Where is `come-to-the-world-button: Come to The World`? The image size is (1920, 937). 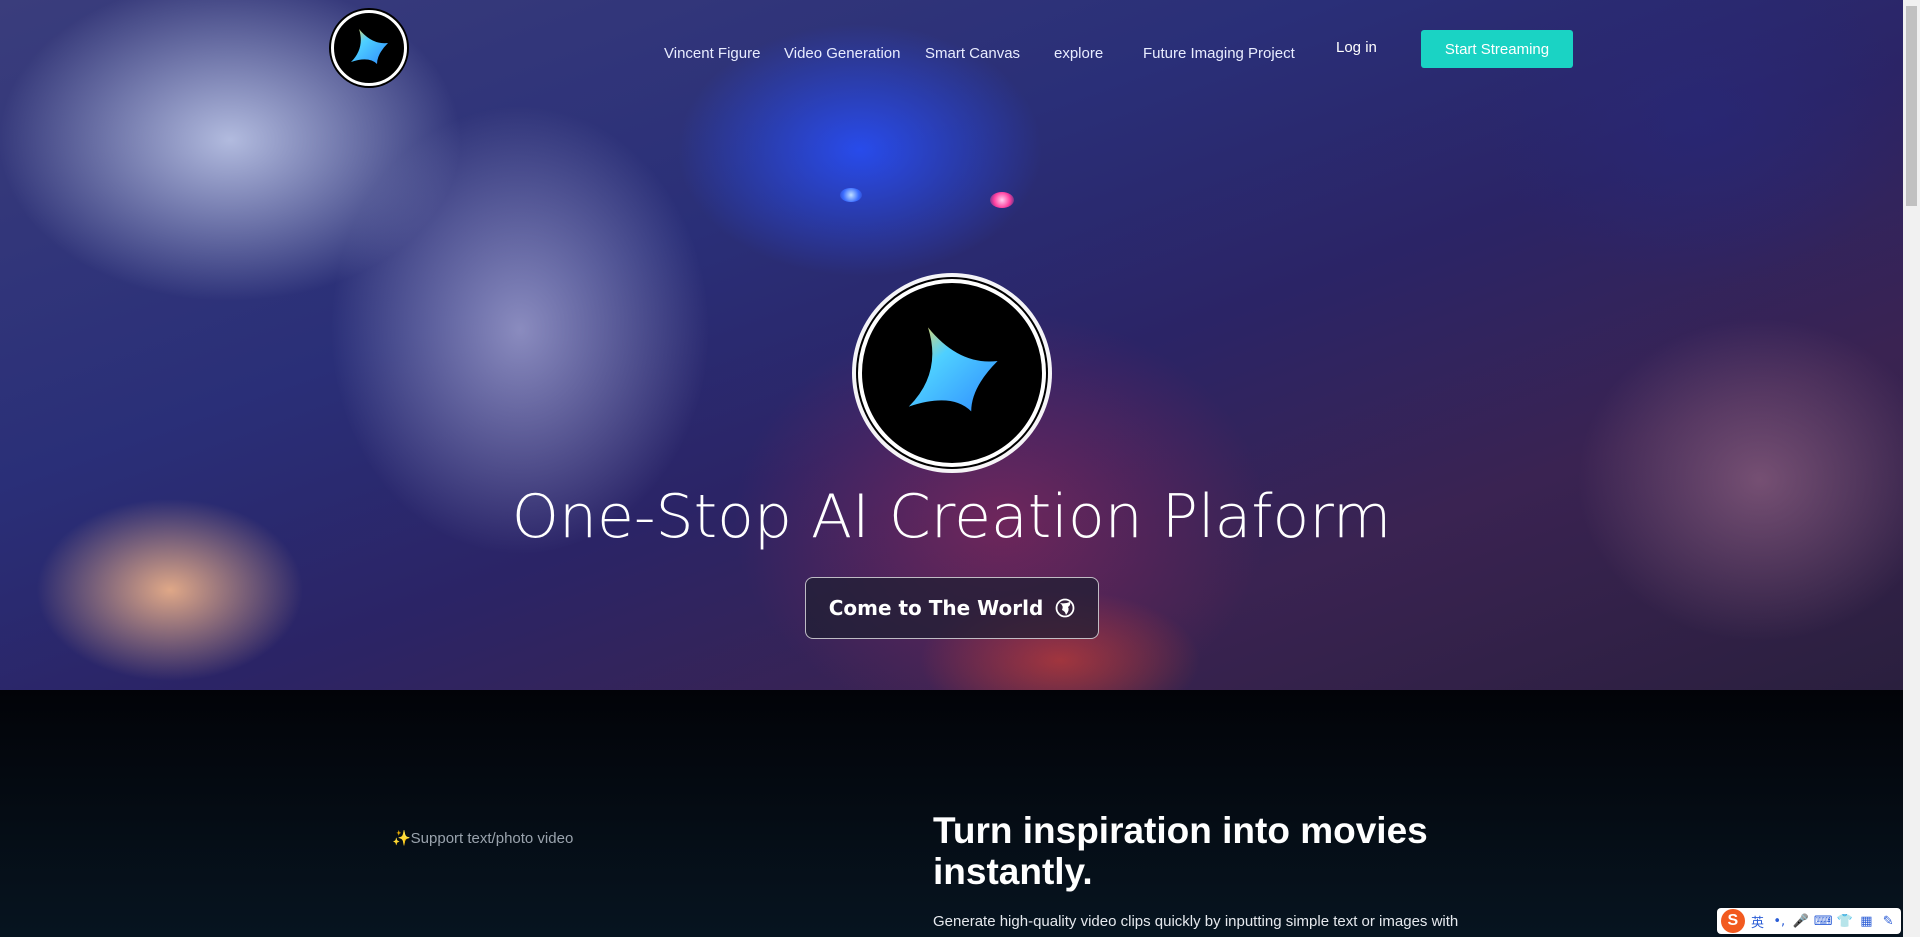 come-to-the-world-button: Come to The World is located at coordinates (952, 608).